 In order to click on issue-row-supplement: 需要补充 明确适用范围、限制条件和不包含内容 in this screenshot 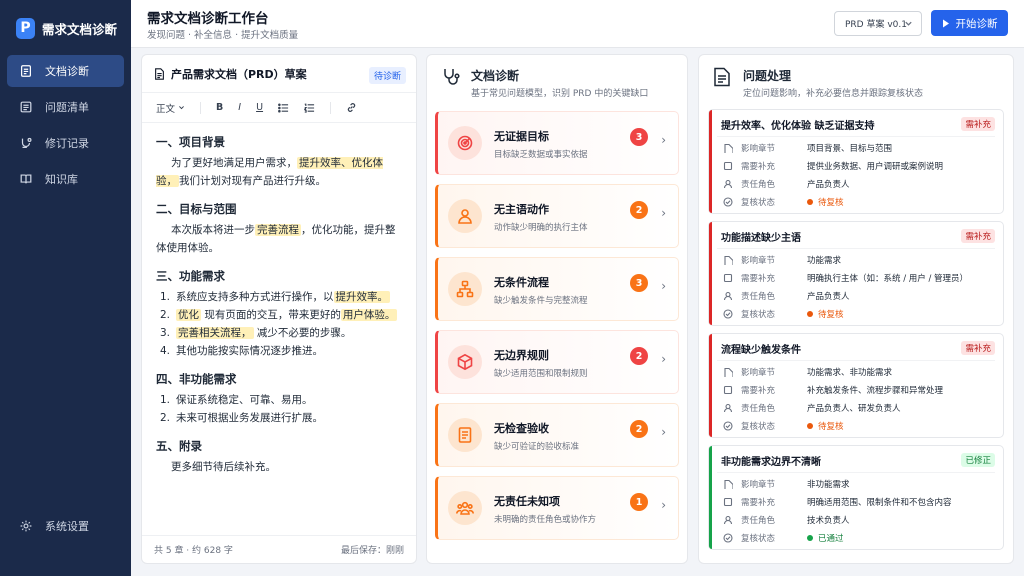, I will do `click(859, 502)`.